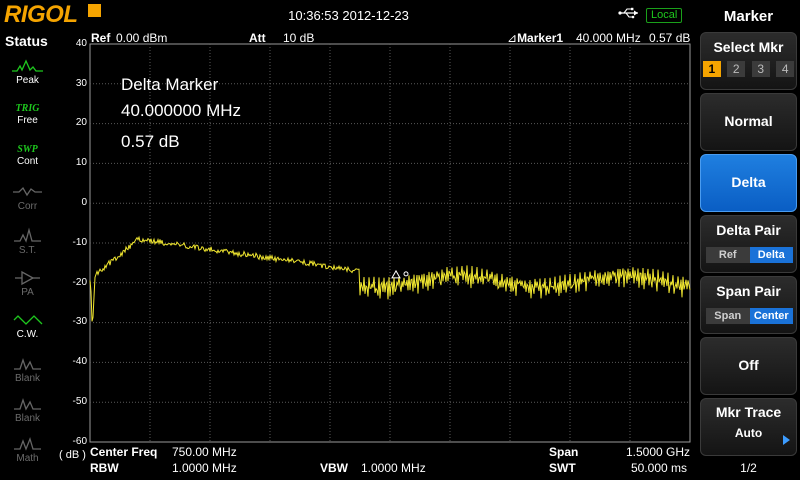  What do you see at coordinates (27, 120) in the screenshot?
I see `status-trig-label: Free` at bounding box center [27, 120].